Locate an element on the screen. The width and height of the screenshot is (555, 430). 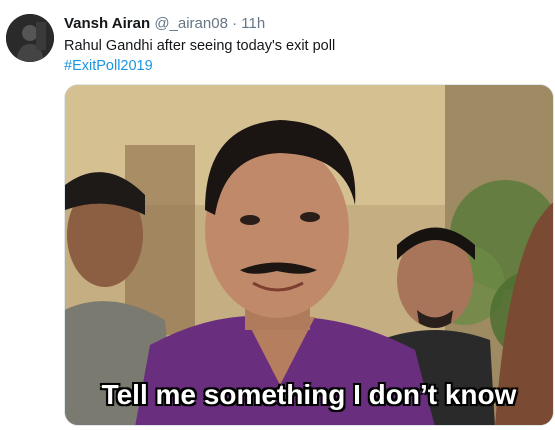
author-name: Vansh Airan is located at coordinates (107, 23).